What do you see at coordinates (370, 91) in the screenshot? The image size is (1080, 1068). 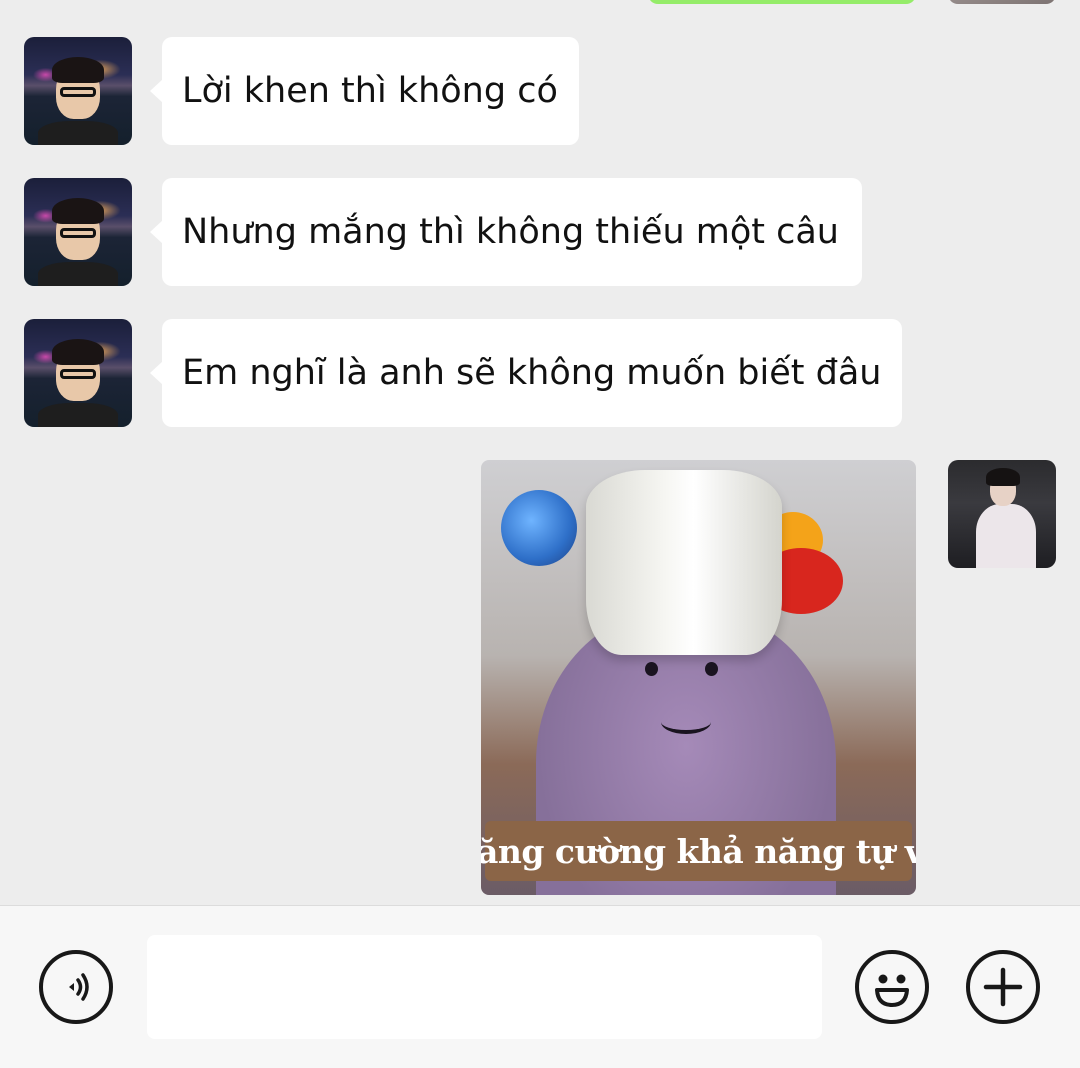 I see `message-text: Lời khen thì không có` at bounding box center [370, 91].